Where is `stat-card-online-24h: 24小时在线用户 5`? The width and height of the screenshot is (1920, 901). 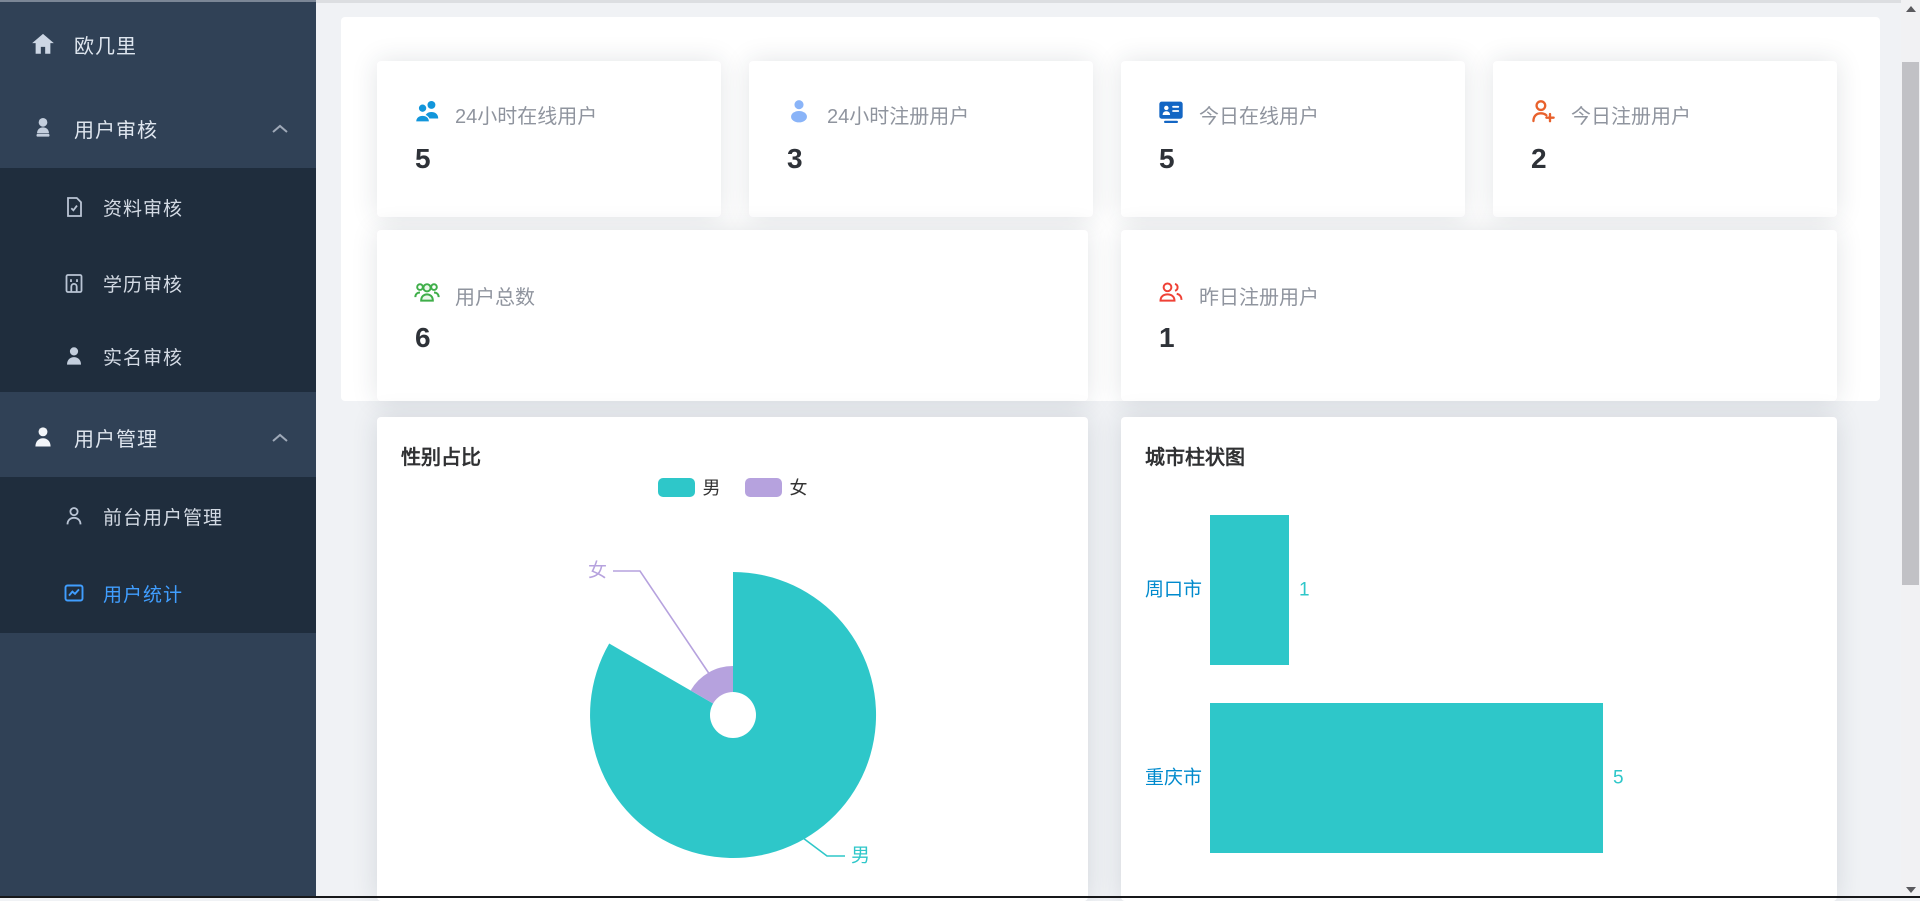 stat-card-online-24h: 24小时在线用户 5 is located at coordinates (549, 139).